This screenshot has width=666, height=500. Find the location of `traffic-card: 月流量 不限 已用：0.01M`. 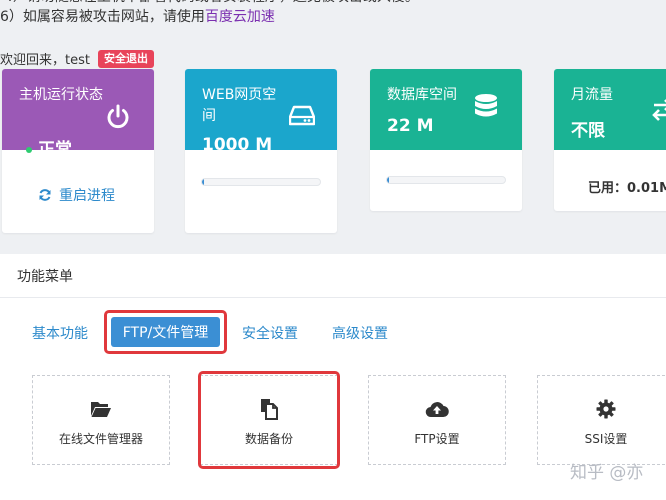

traffic-card: 月流量 不限 已用：0.01M is located at coordinates (610, 140).